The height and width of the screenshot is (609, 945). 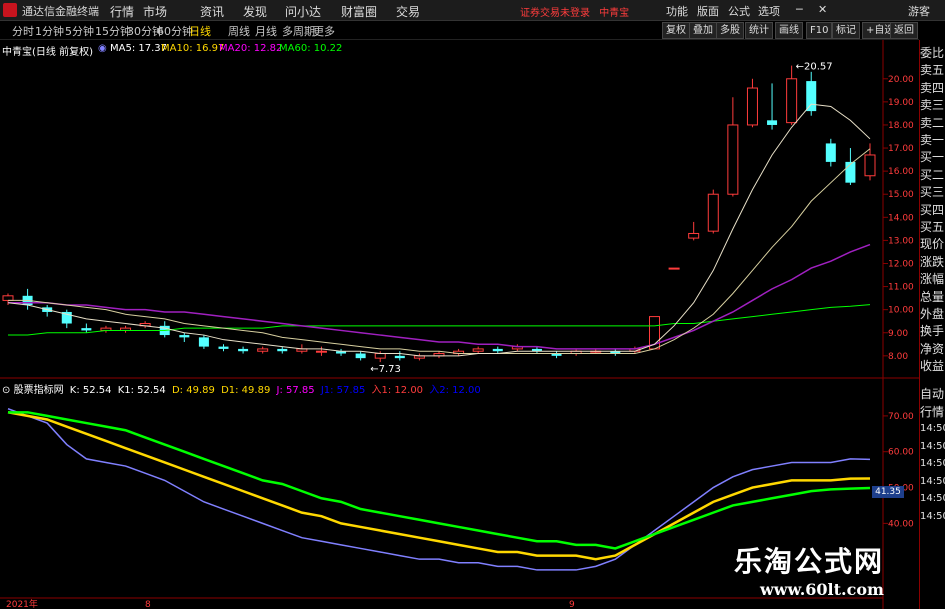 What do you see at coordinates (193, 390) in the screenshot?
I see `d-value: D: 49.89` at bounding box center [193, 390].